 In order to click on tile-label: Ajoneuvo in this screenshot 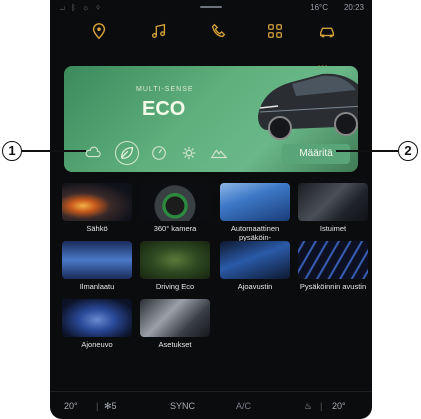, I will do `click(97, 344)`.